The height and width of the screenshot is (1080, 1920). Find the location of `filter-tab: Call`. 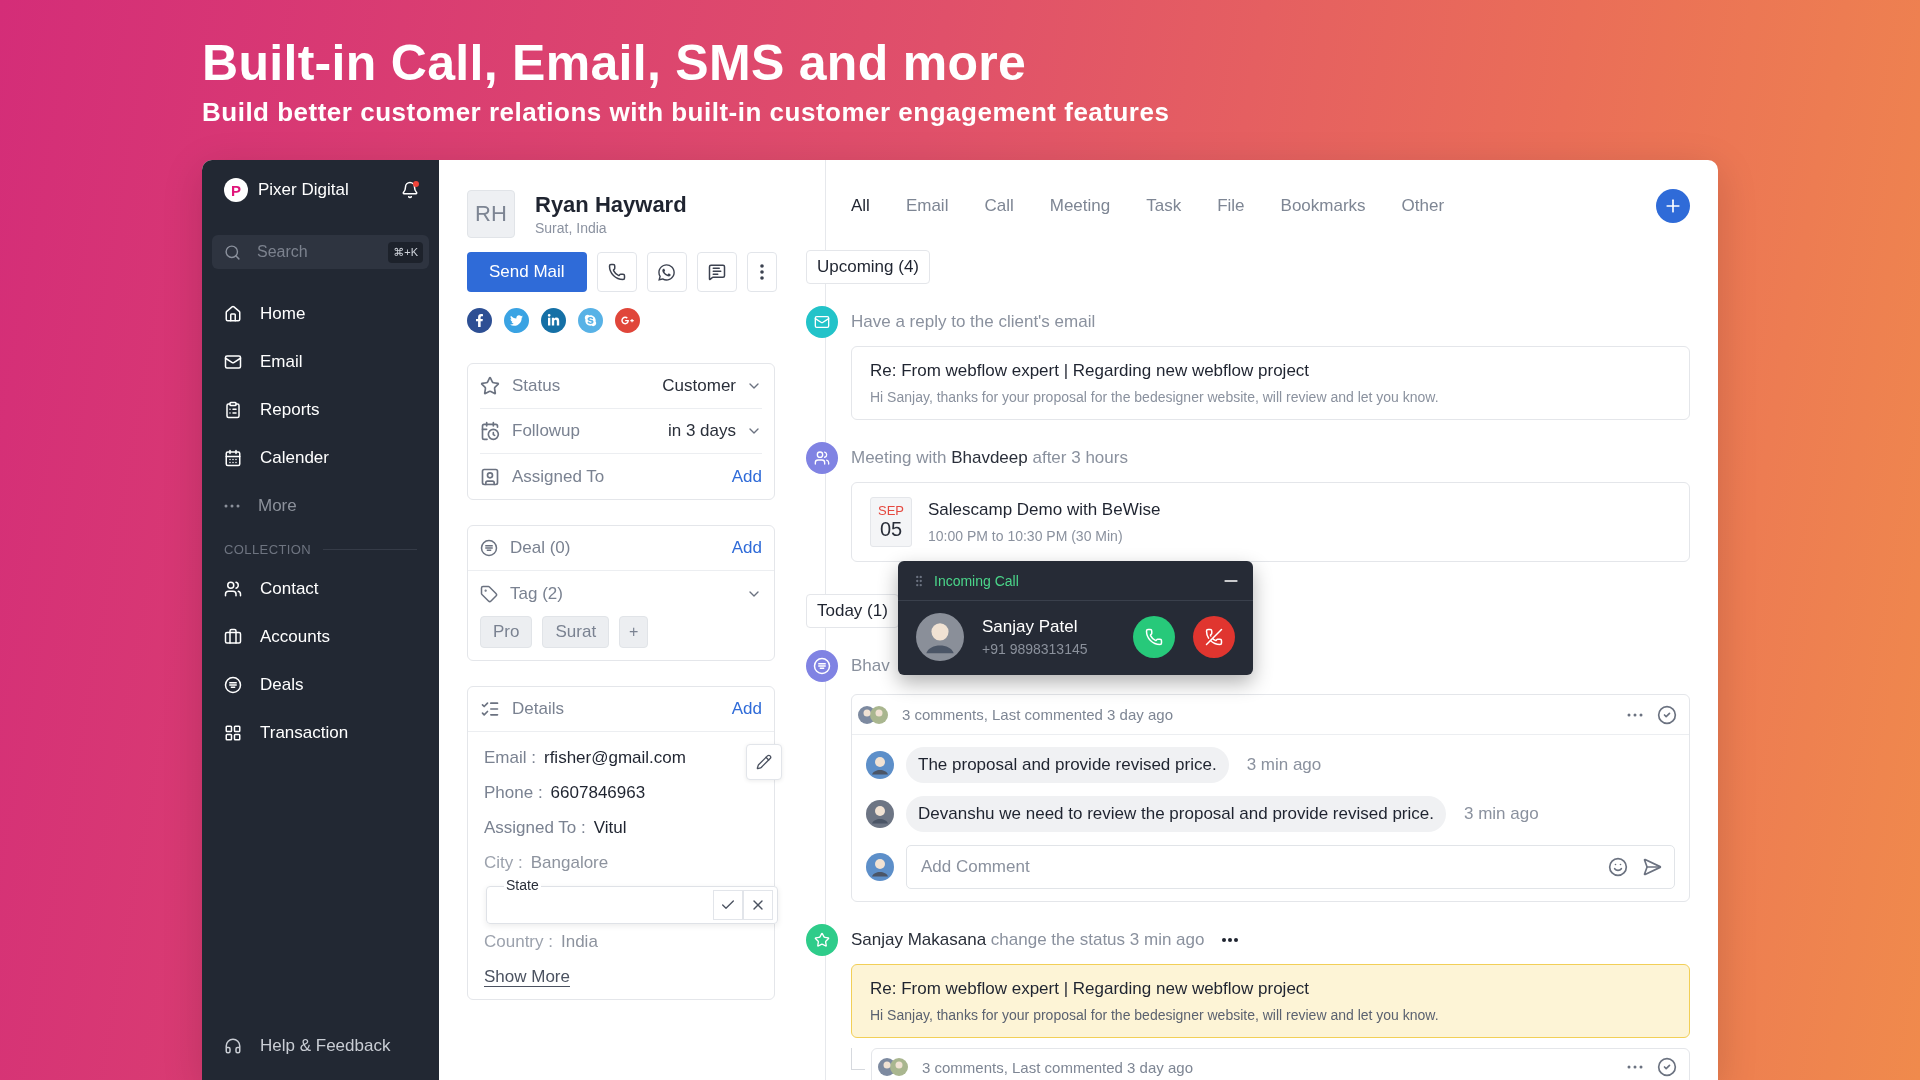

filter-tab: Call is located at coordinates (999, 206).